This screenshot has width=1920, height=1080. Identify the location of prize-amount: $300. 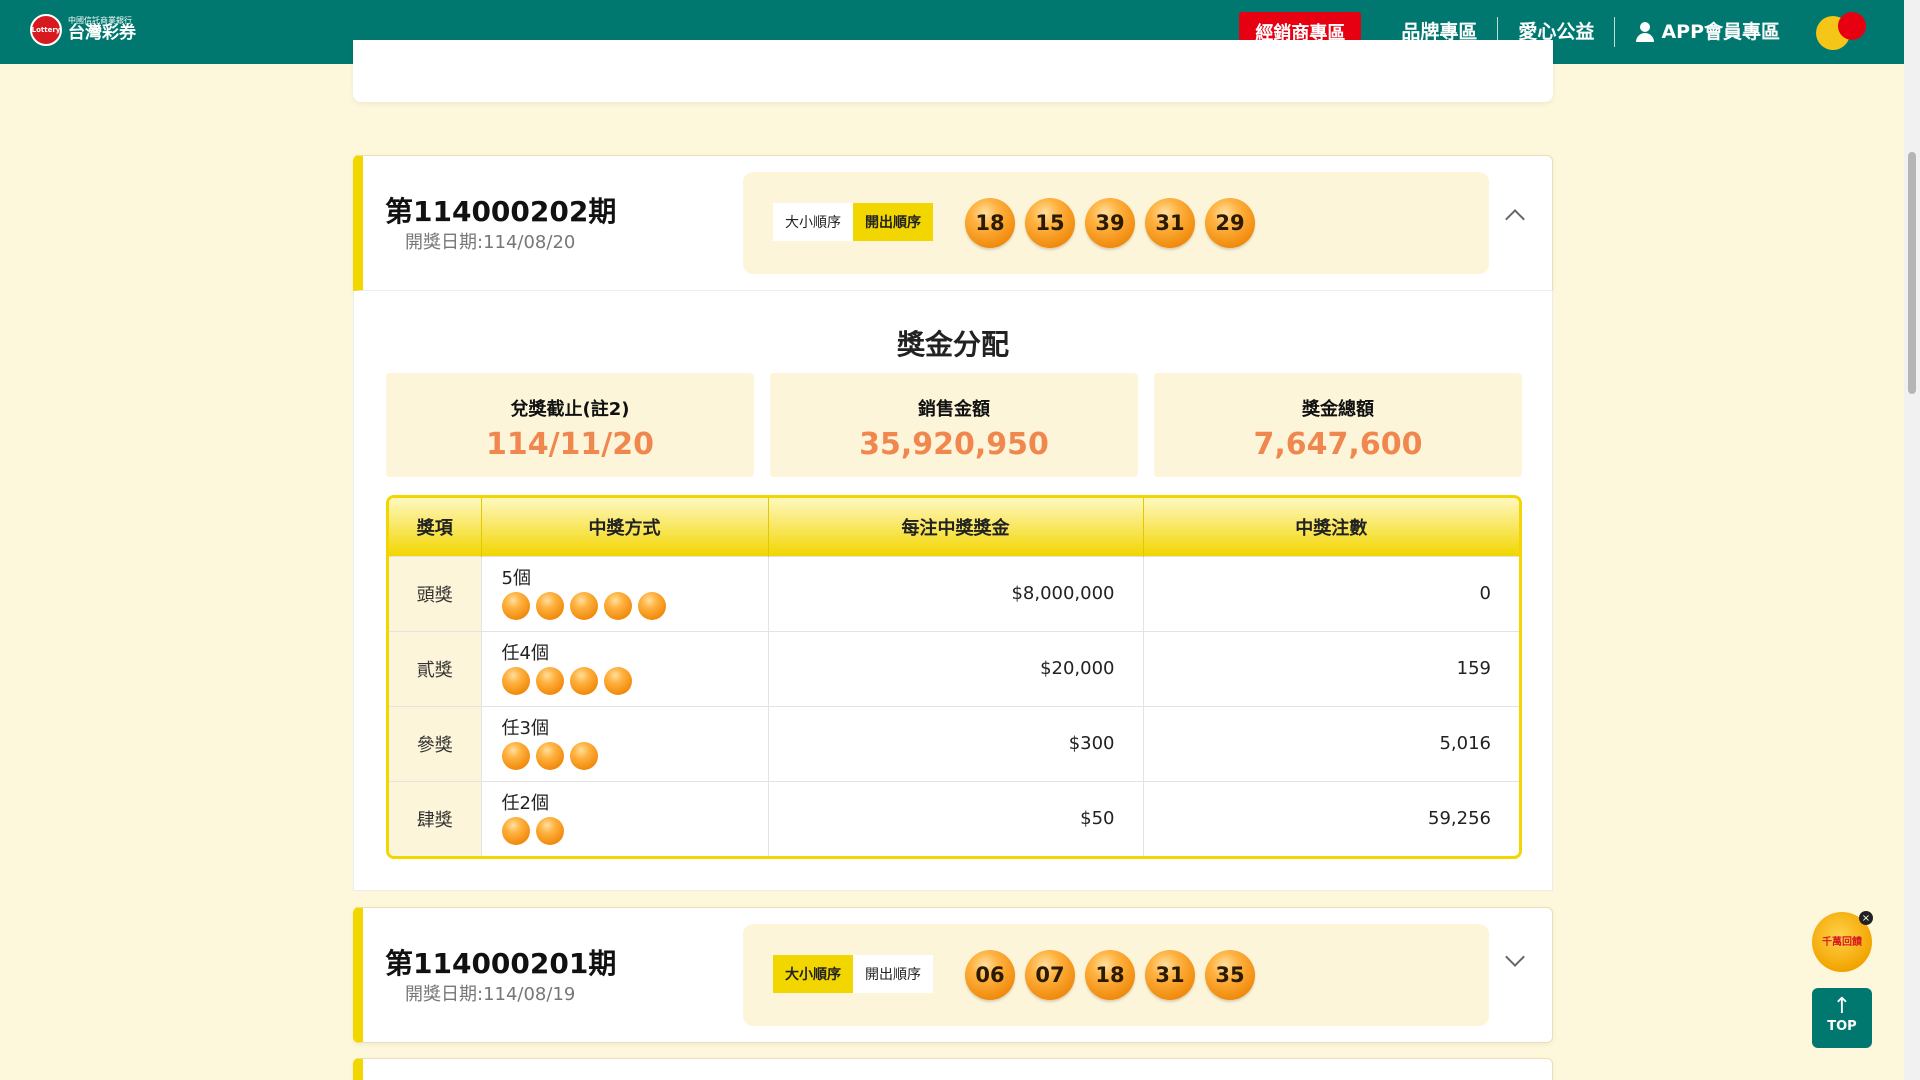
(956, 743).